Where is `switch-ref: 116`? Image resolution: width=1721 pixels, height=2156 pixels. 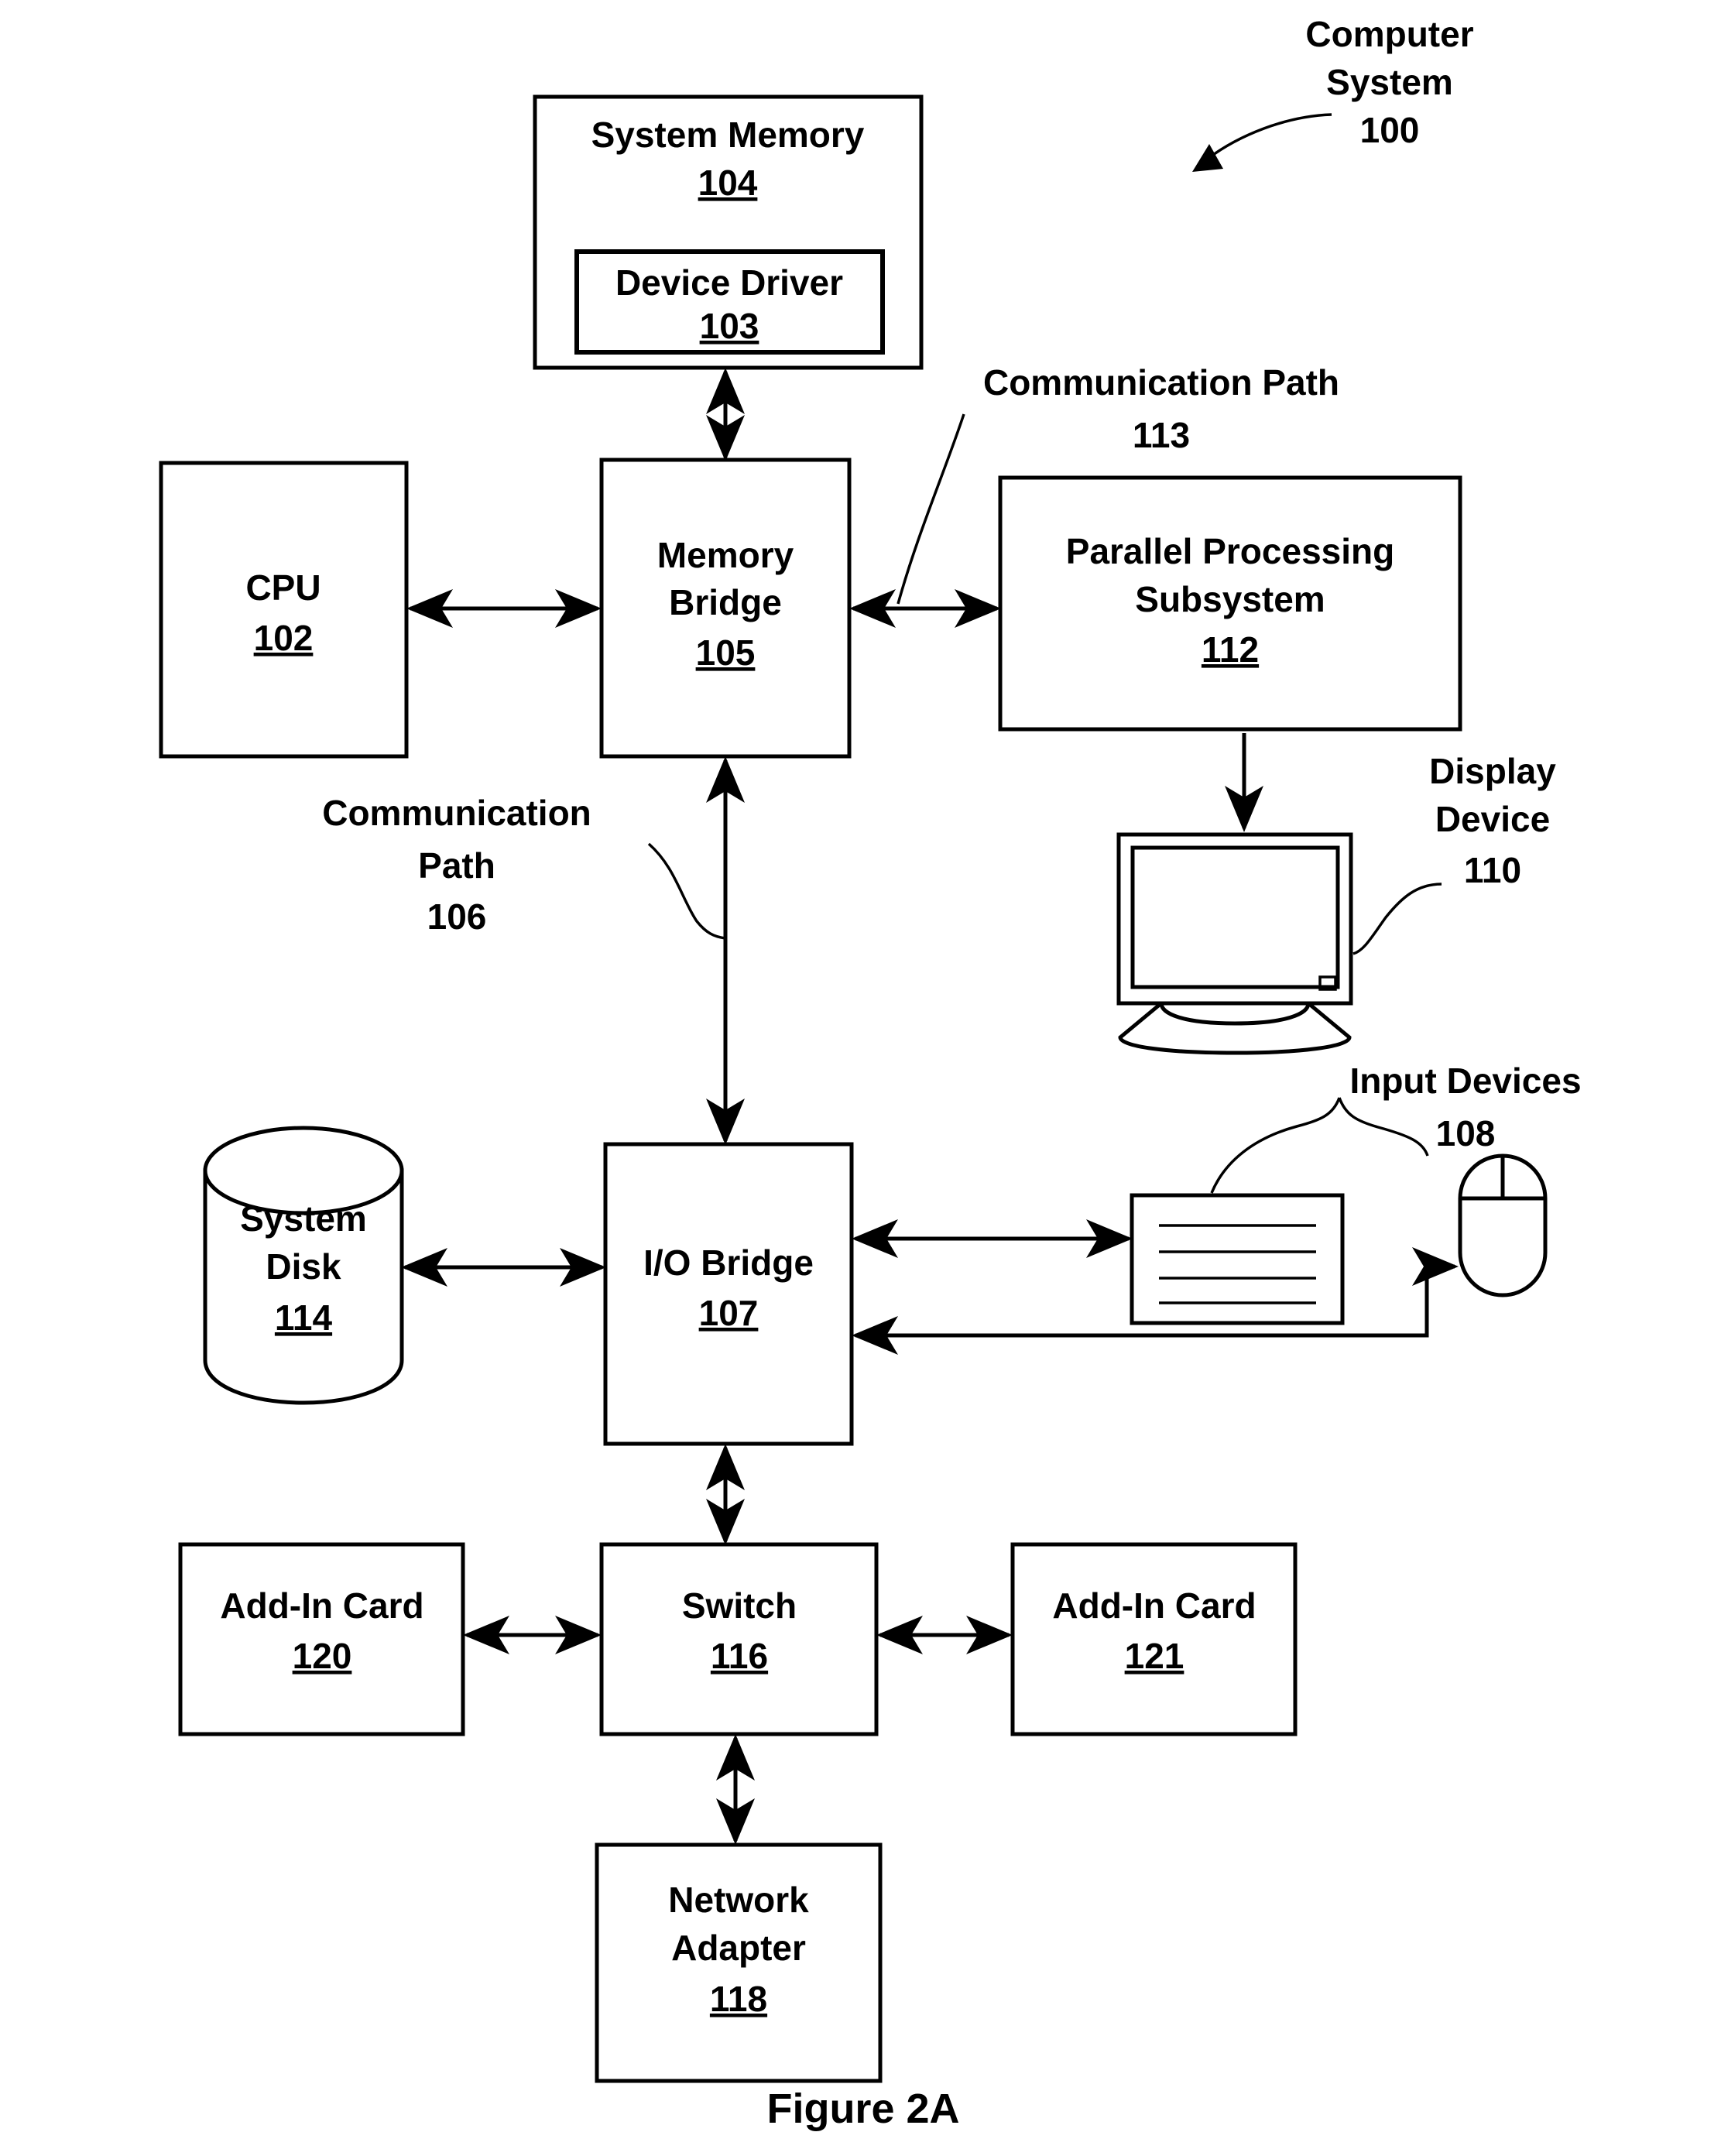 switch-ref: 116 is located at coordinates (739, 1656).